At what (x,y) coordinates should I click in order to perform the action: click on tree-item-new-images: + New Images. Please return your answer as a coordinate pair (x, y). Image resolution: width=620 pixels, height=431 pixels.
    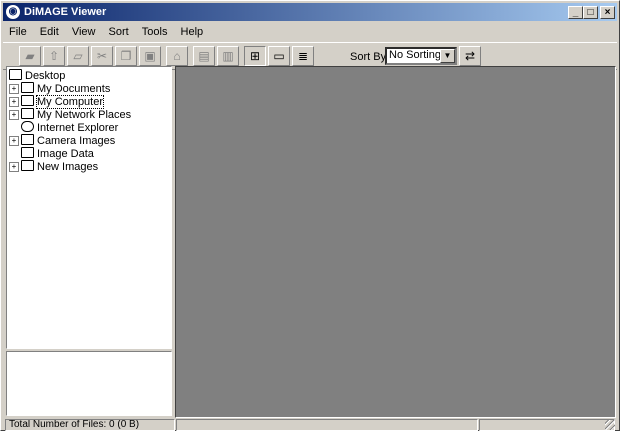
    Looking at the image, I should click on (53, 166).